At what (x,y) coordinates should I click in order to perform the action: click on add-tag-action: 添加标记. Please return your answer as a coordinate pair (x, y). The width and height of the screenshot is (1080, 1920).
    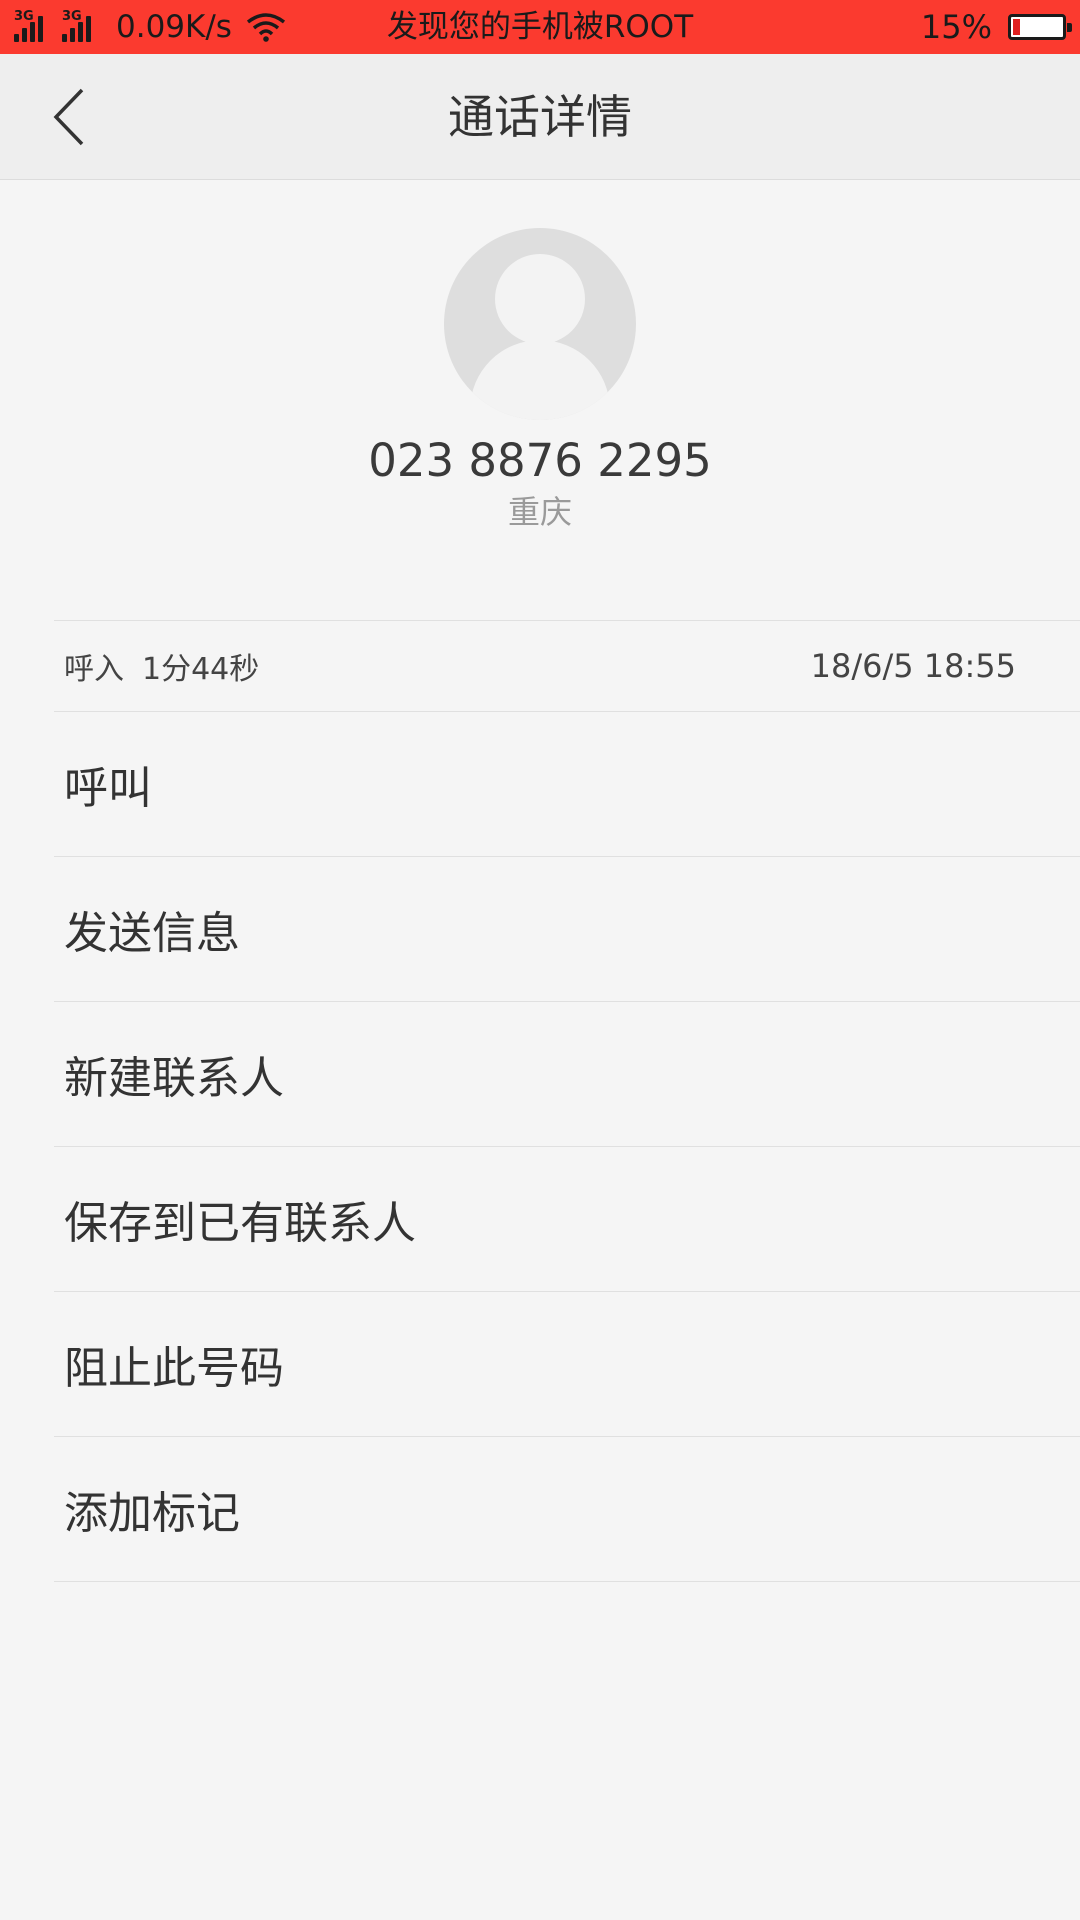
    Looking at the image, I should click on (567, 1509).